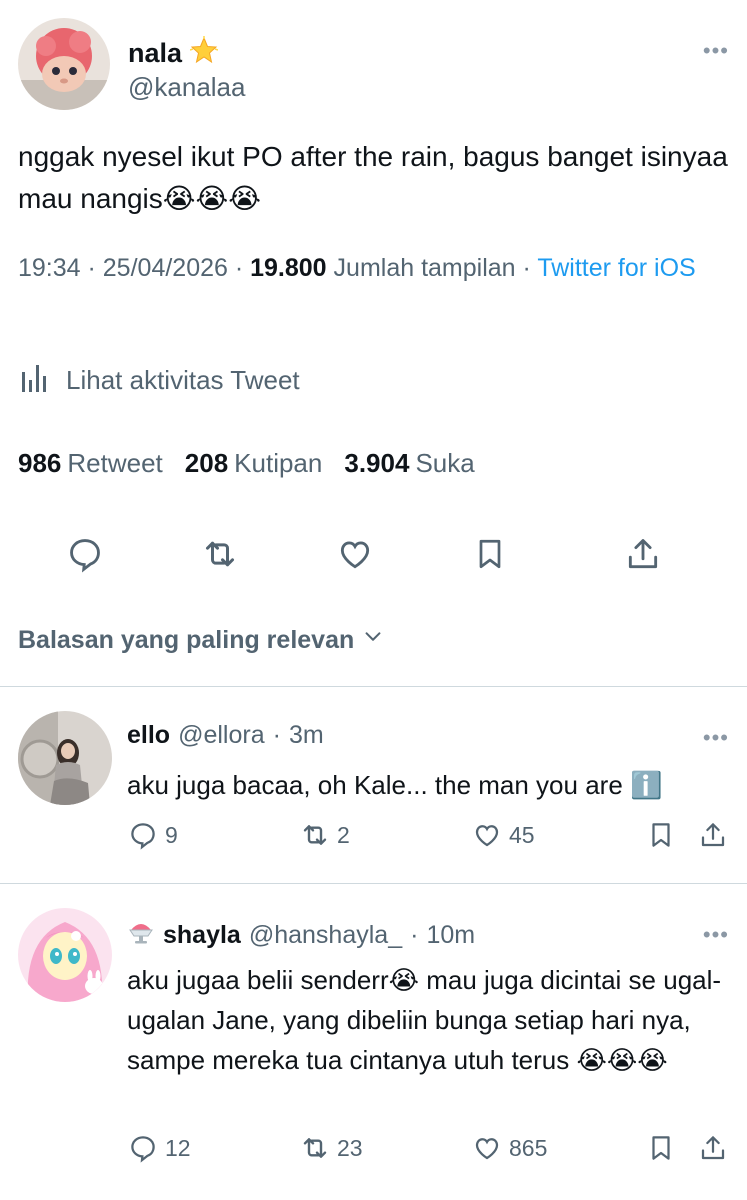 The height and width of the screenshot is (1200, 747). I want to click on like-stat: 3.904 Suka, so click(409, 463).